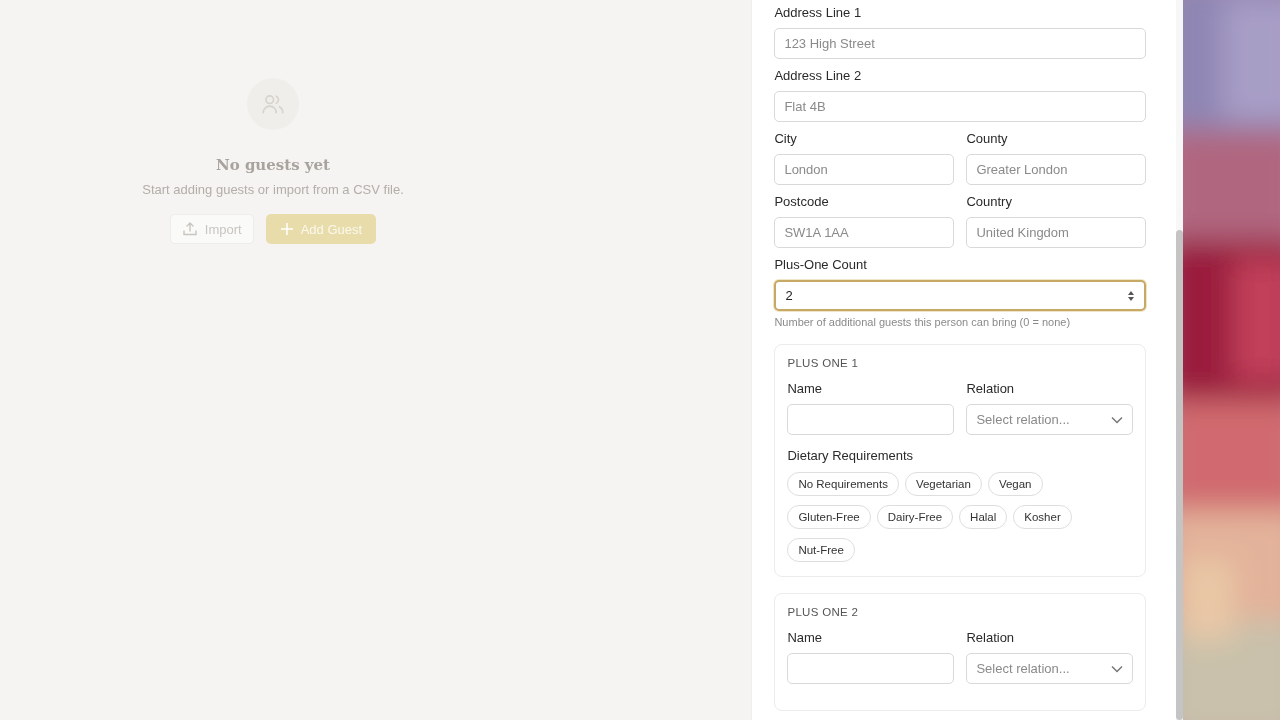 Image resolution: width=1280 pixels, height=720 pixels. Describe the element at coordinates (989, 202) in the screenshot. I see `field-label: Country` at that location.